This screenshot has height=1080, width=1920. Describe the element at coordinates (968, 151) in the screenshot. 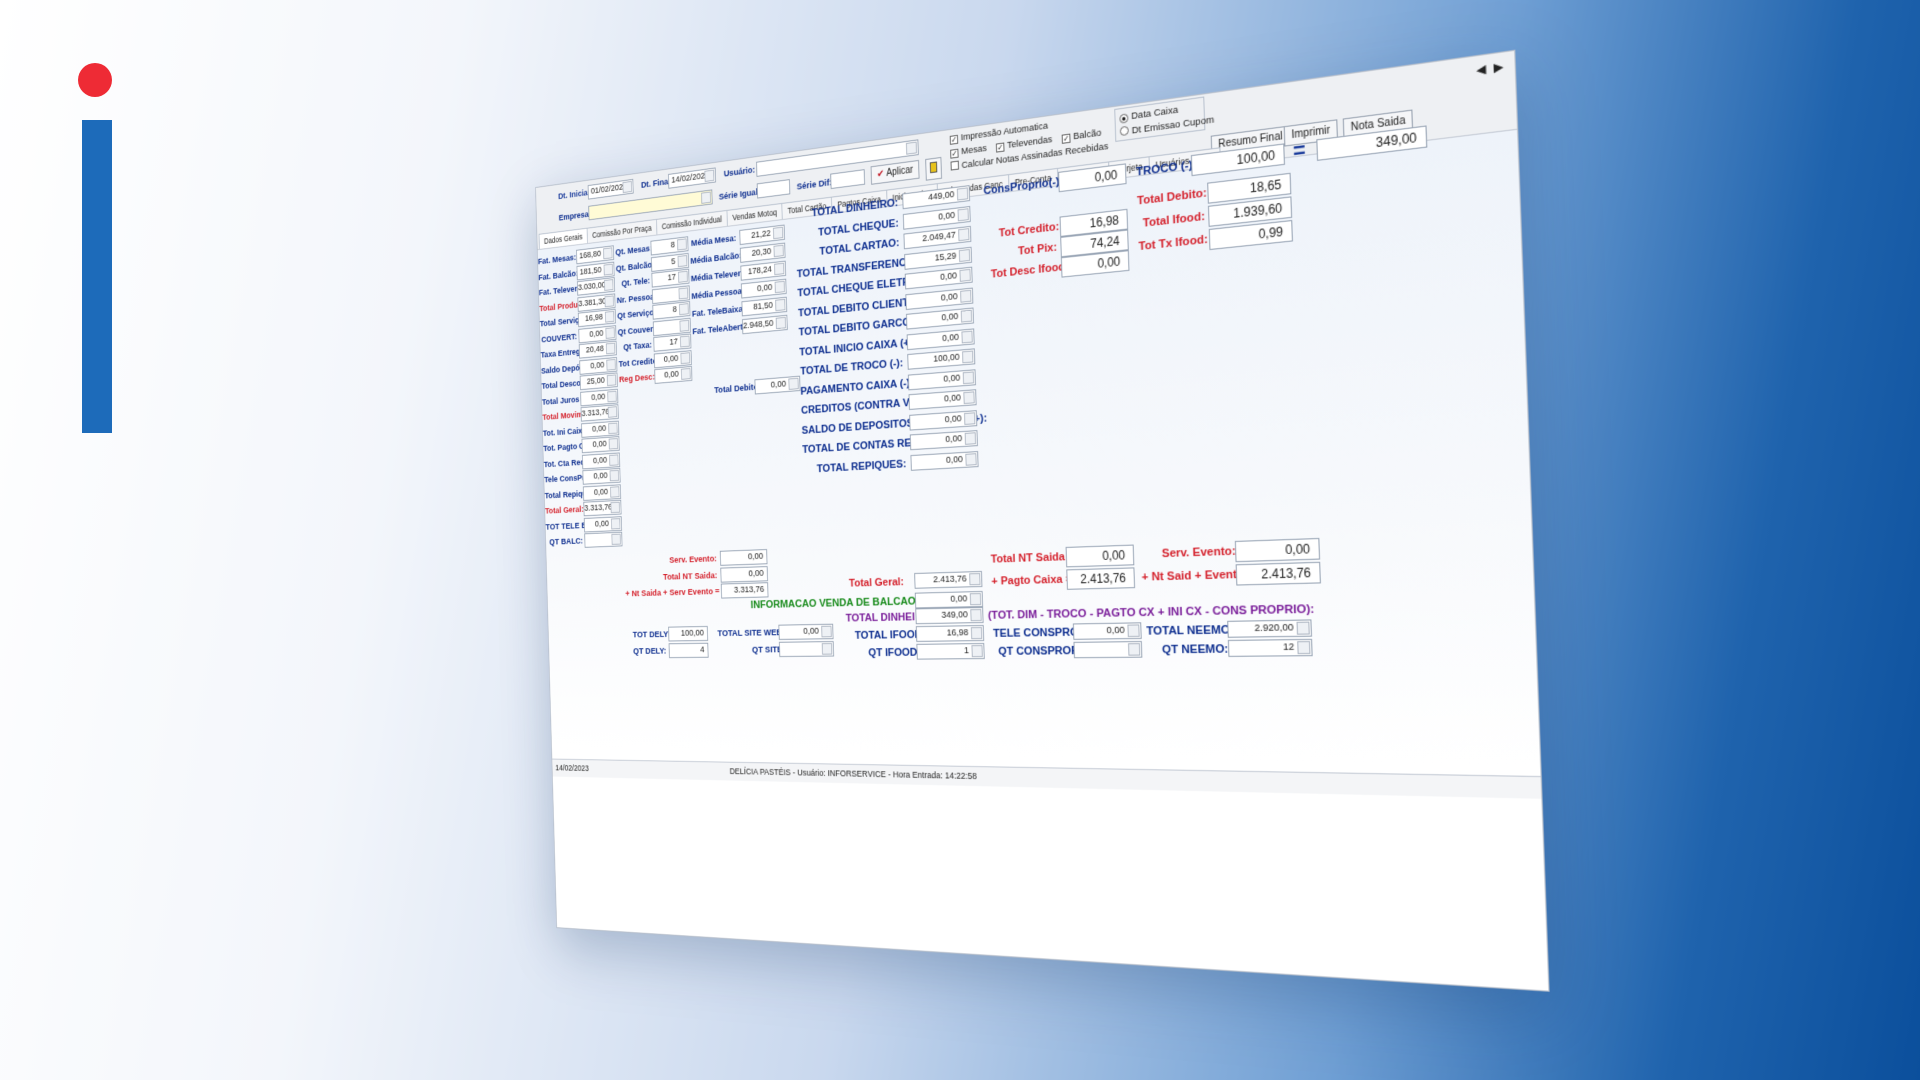

I see `mesas-checkbox: ✓ Mesas` at that location.